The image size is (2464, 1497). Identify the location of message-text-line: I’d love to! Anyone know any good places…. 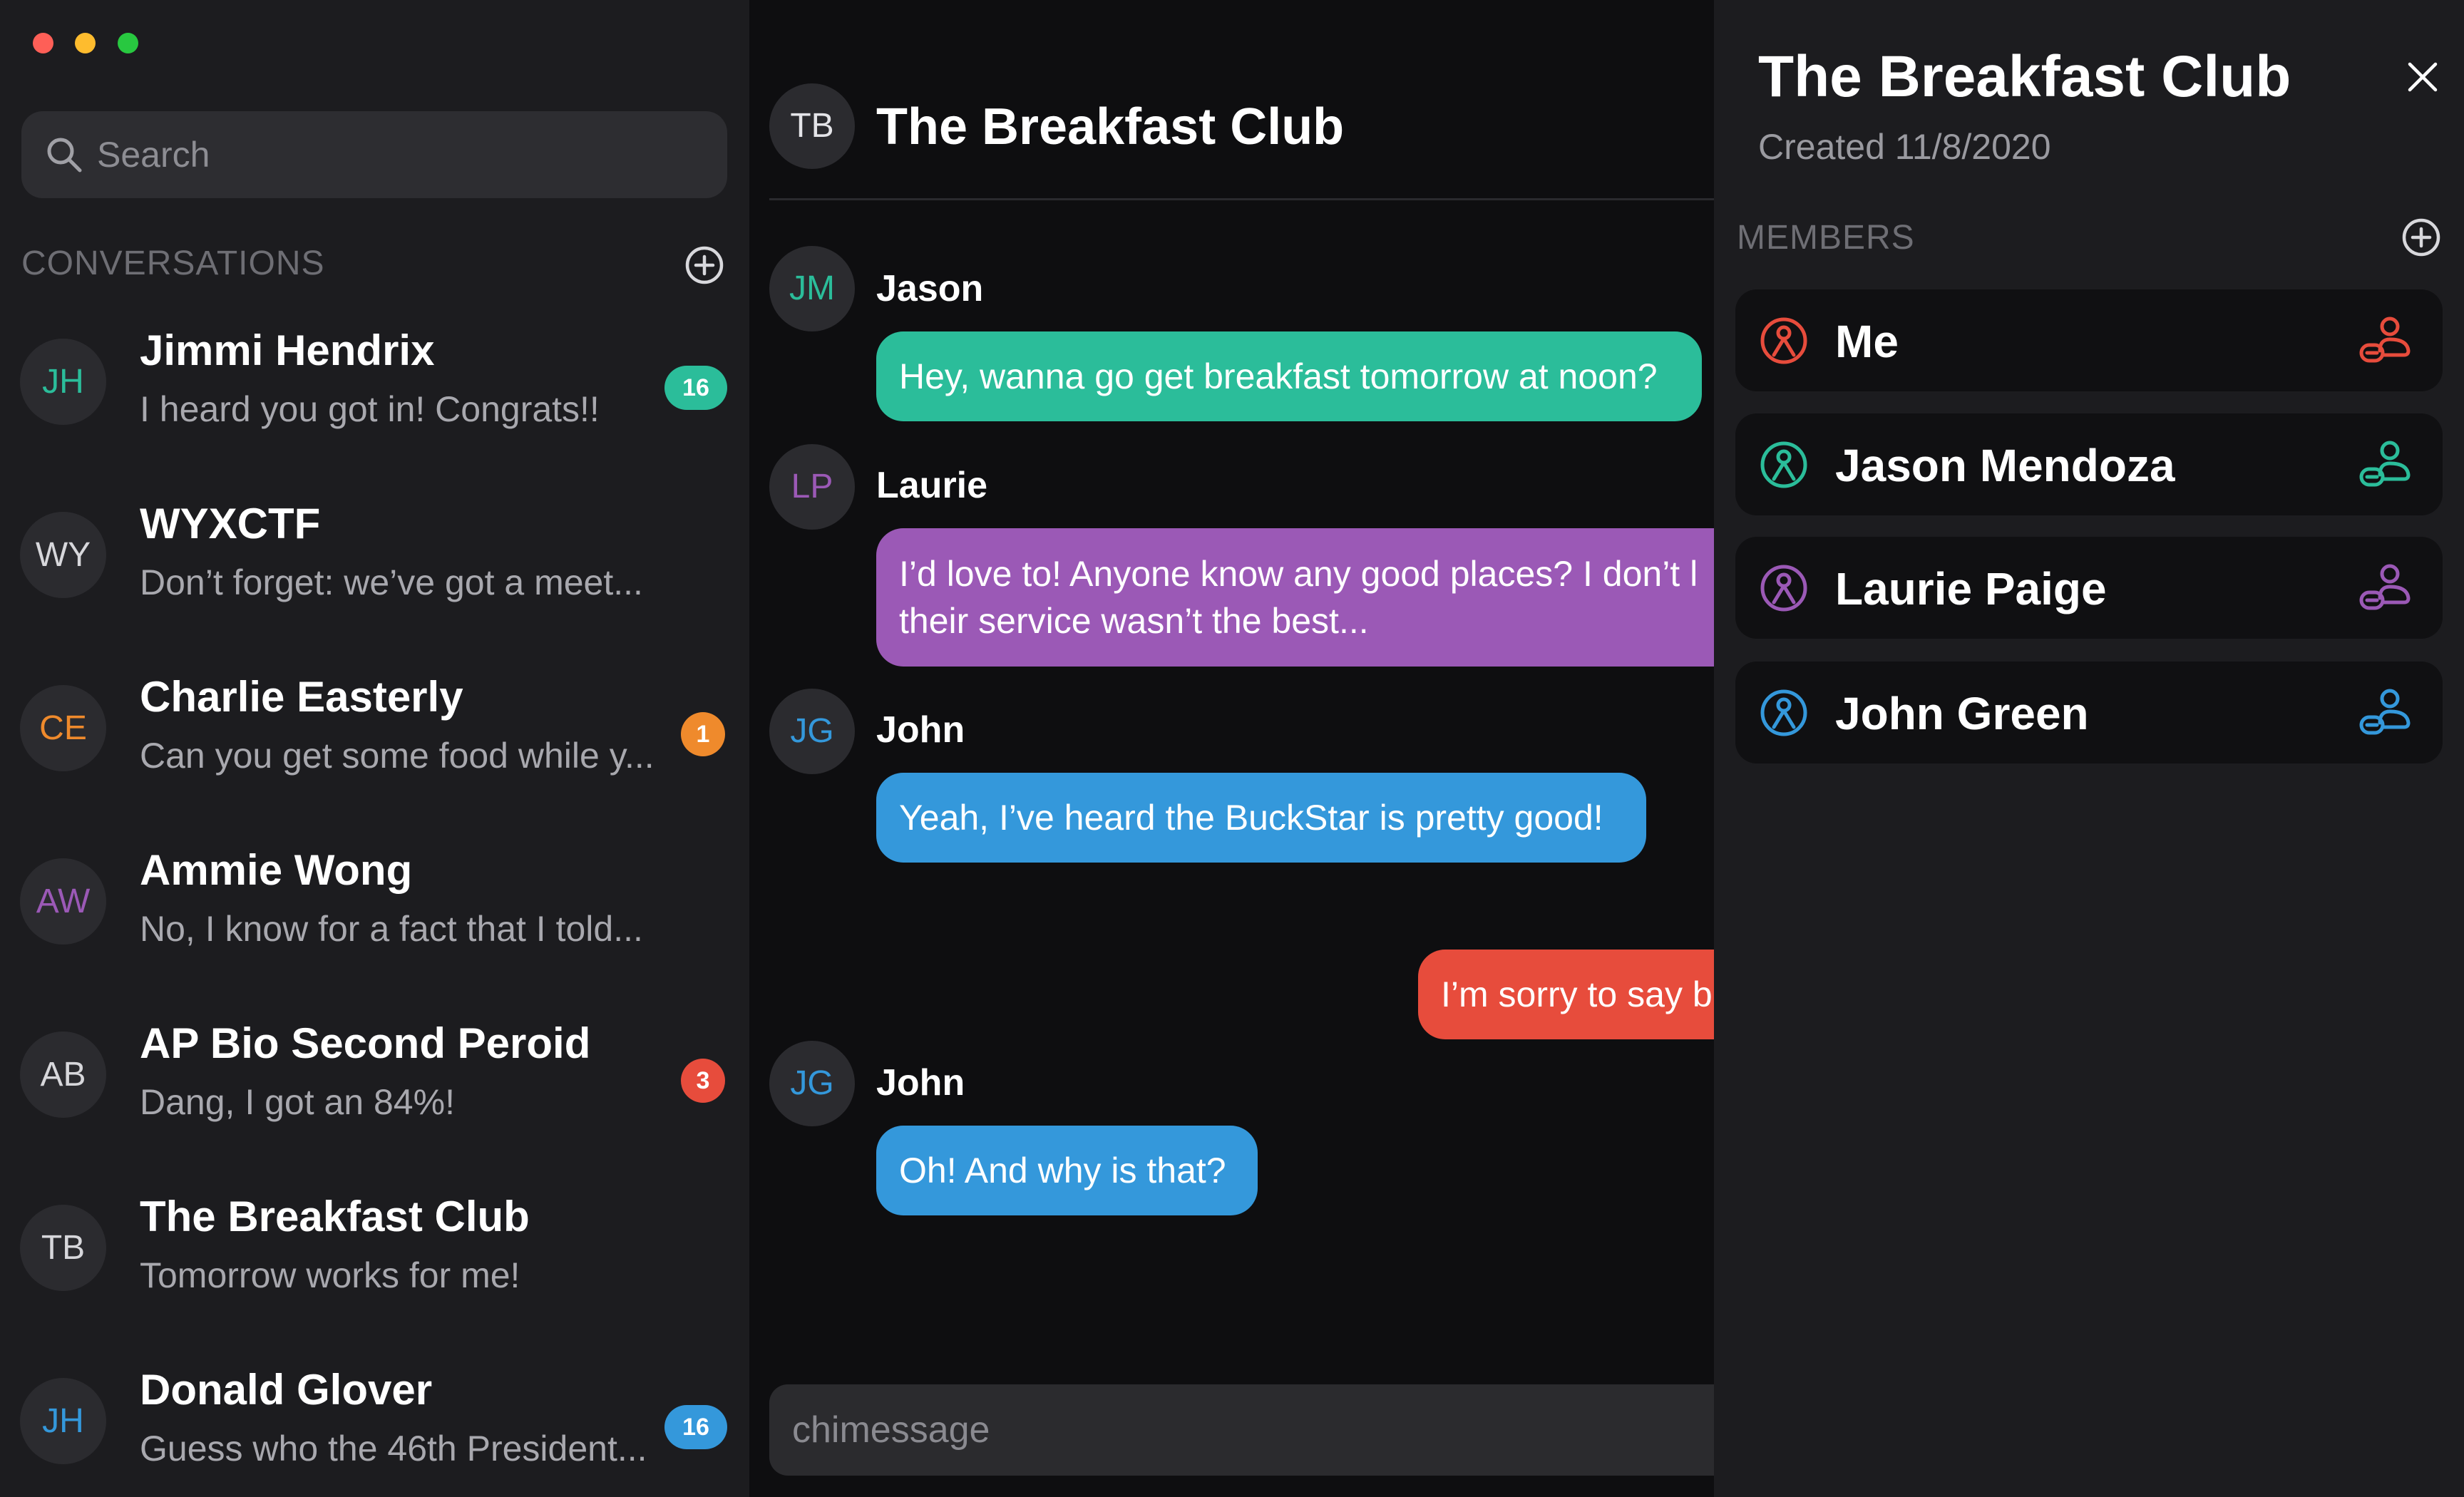
(1298, 574).